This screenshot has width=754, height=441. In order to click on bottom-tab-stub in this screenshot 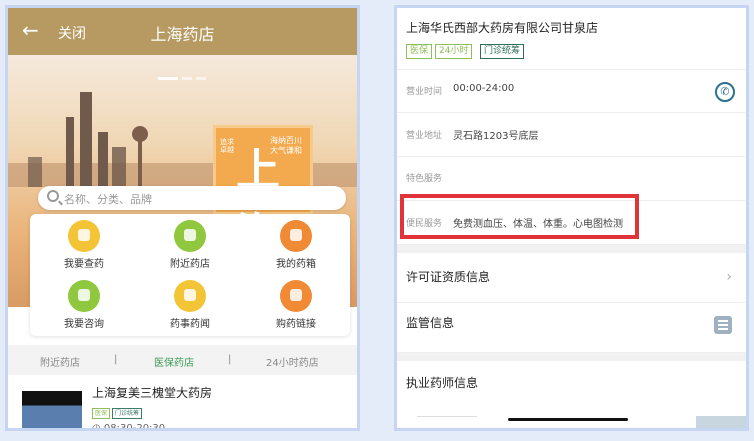, I will do `click(447, 422)`.